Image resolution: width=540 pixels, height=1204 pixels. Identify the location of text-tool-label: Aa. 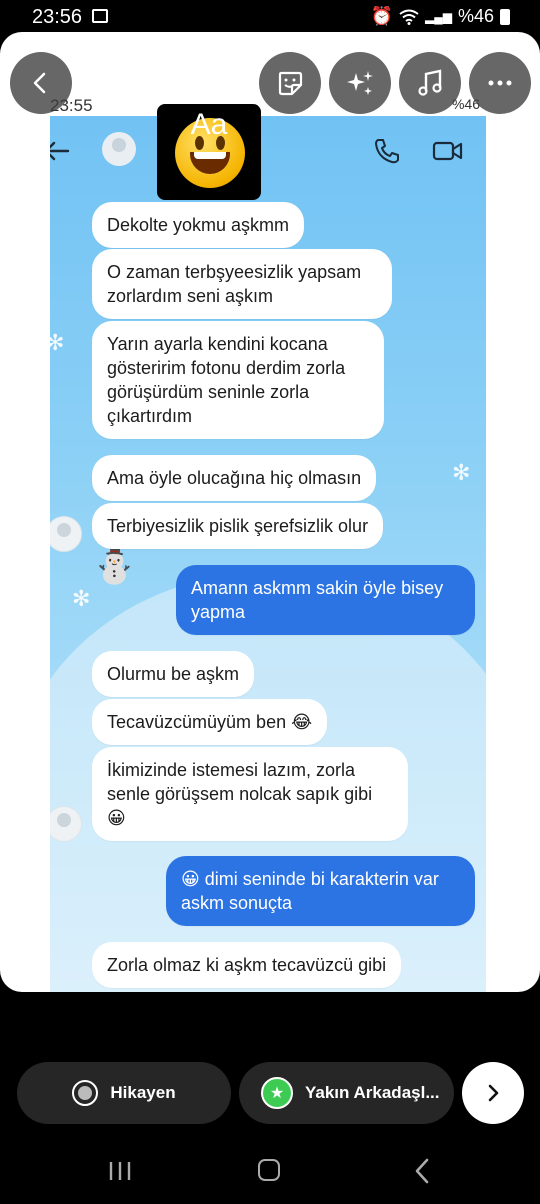
(209, 125).